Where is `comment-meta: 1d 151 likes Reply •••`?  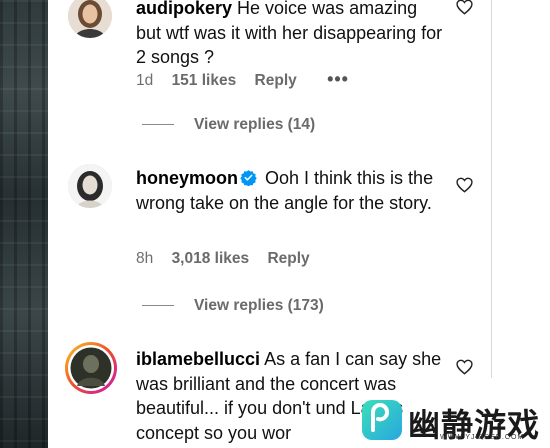 comment-meta: 1d 151 likes Reply ••• is located at coordinates (249, 79).